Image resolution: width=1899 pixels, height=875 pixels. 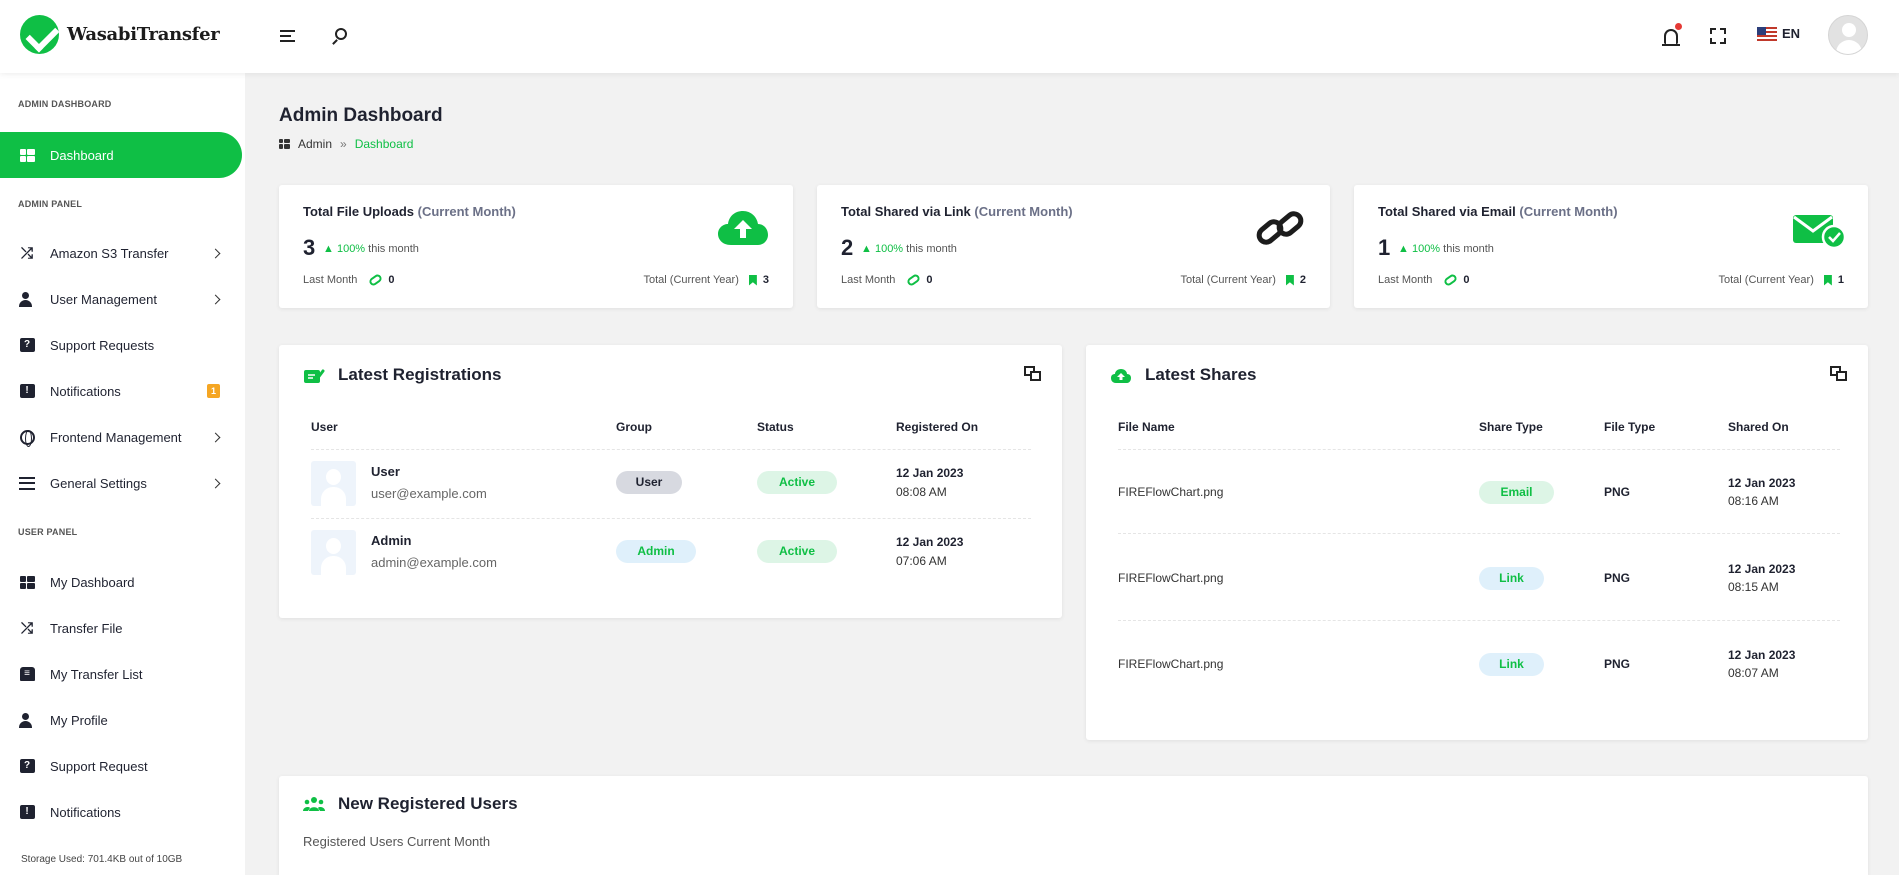 I want to click on sidebar-item-label: Transfer File, so click(x=86, y=628).